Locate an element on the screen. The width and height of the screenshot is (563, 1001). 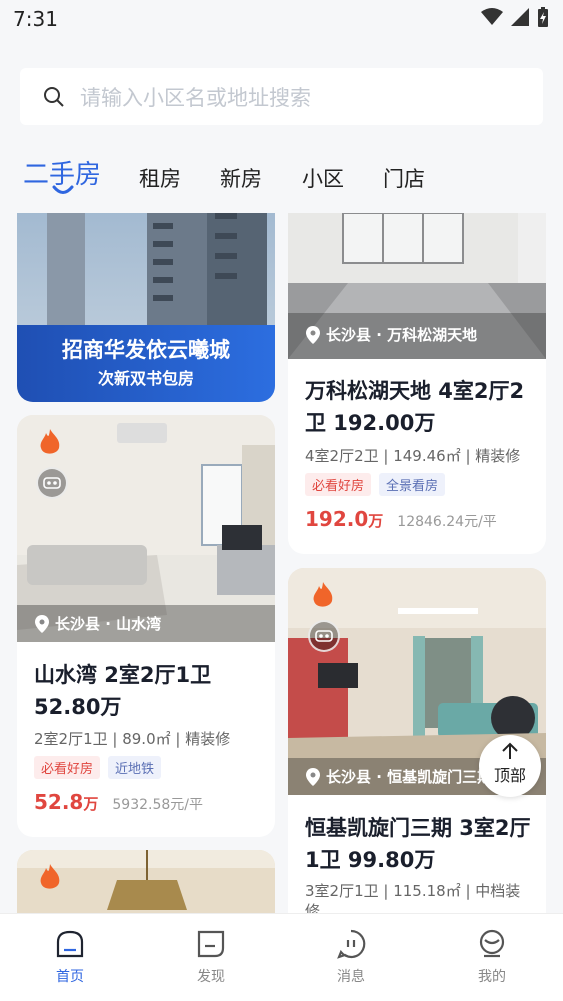
message-icon is located at coordinates (351, 944).